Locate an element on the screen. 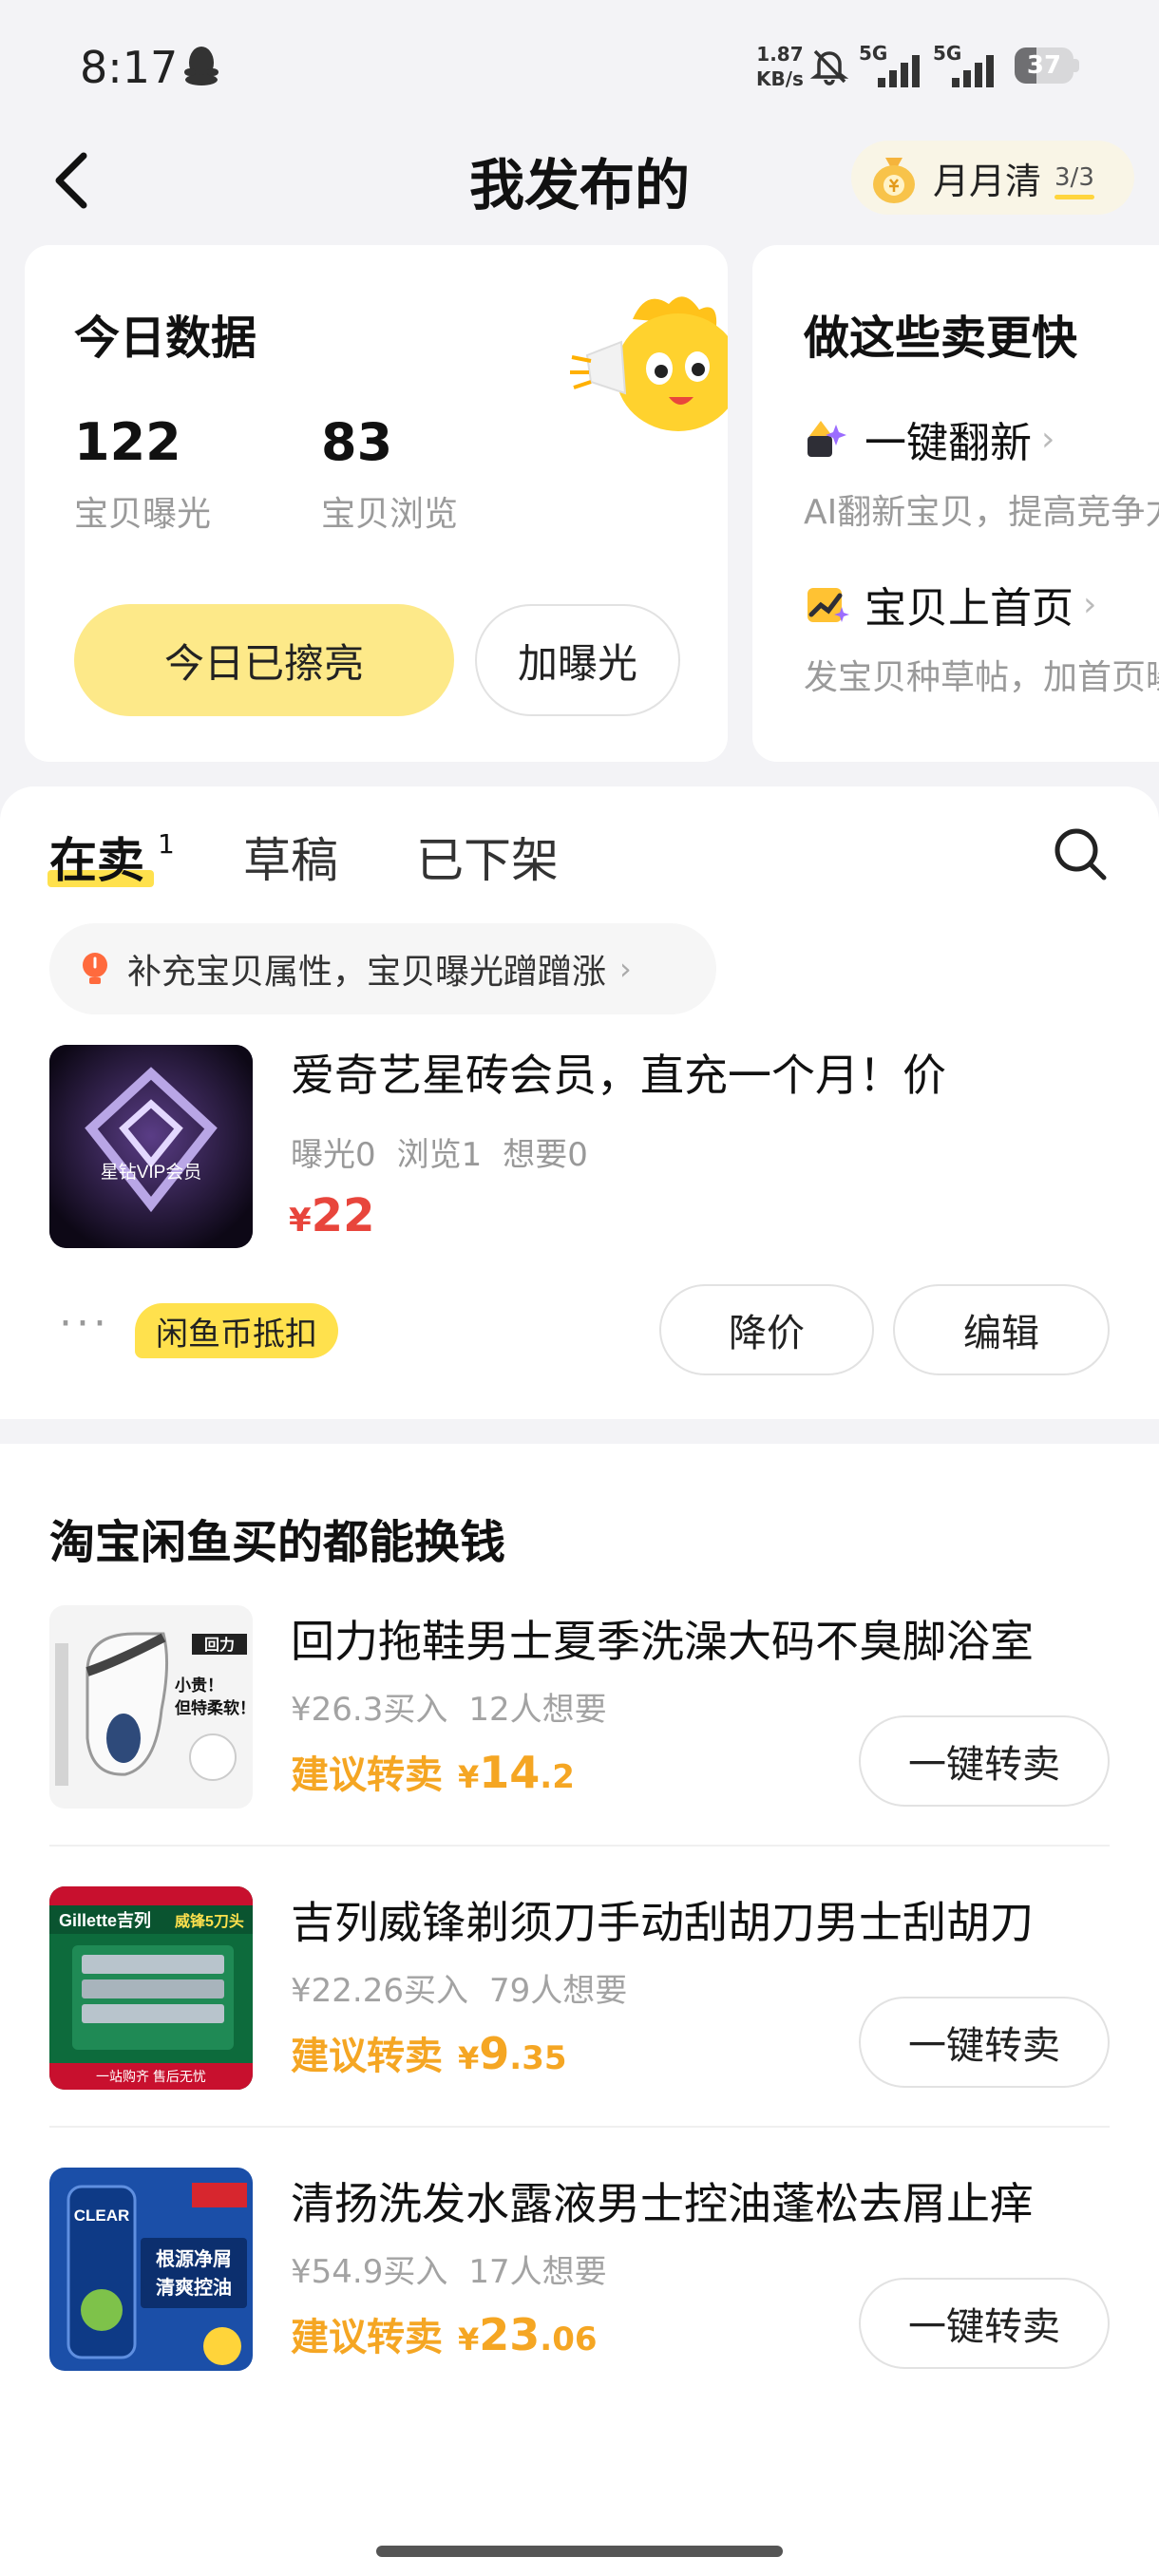  monthly-clear-button: 月月清 3/3 is located at coordinates (992, 178).